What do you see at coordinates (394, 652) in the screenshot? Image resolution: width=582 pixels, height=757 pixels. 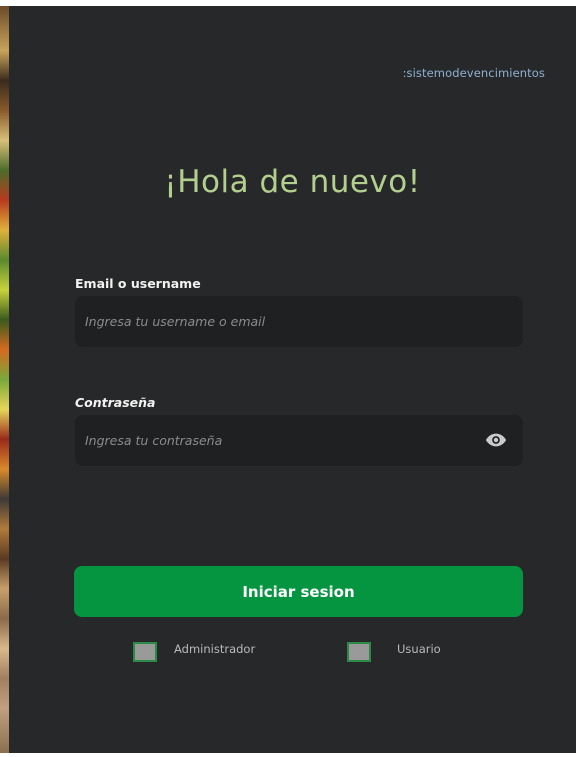 I see `role-option-usuario: Usuario` at bounding box center [394, 652].